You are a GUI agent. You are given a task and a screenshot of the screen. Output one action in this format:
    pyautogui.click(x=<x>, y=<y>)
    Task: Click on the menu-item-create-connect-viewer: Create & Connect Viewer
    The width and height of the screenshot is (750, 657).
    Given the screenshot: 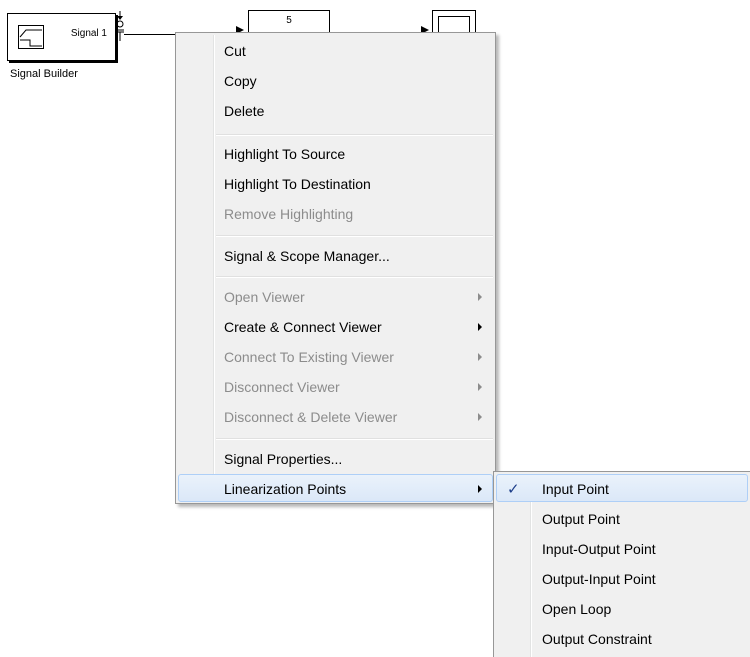 What is the action you would take?
    pyautogui.click(x=335, y=326)
    